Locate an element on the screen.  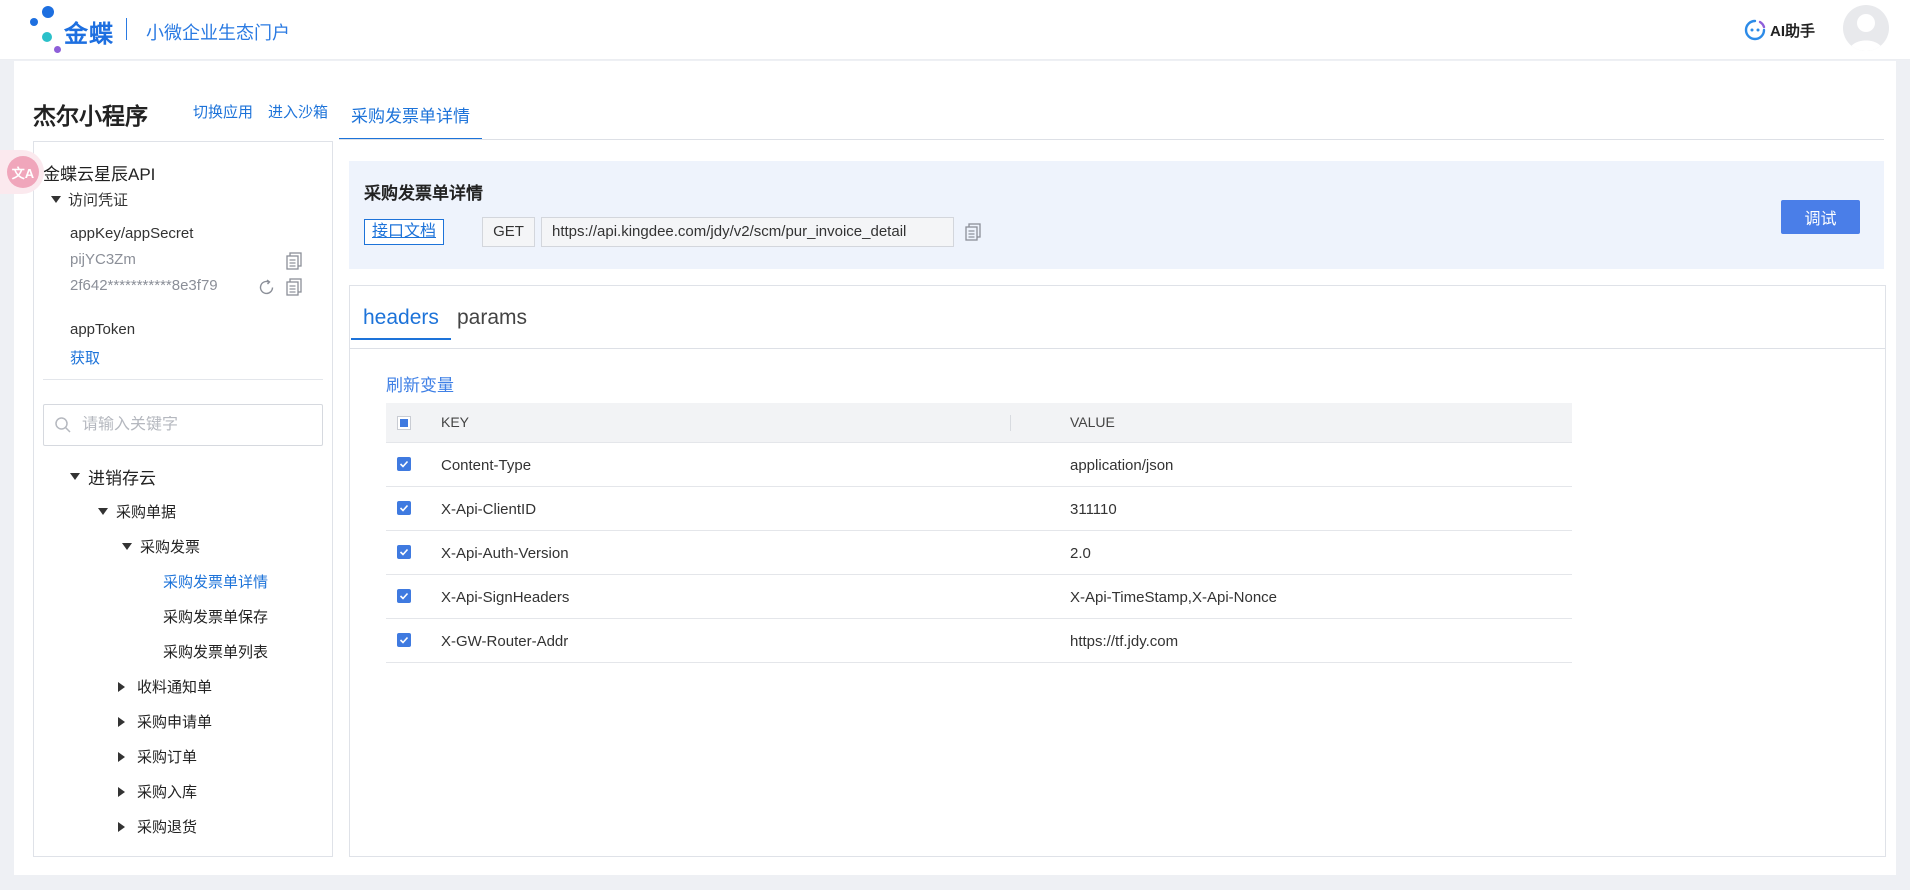
sidebar-divider is located at coordinates (183, 379).